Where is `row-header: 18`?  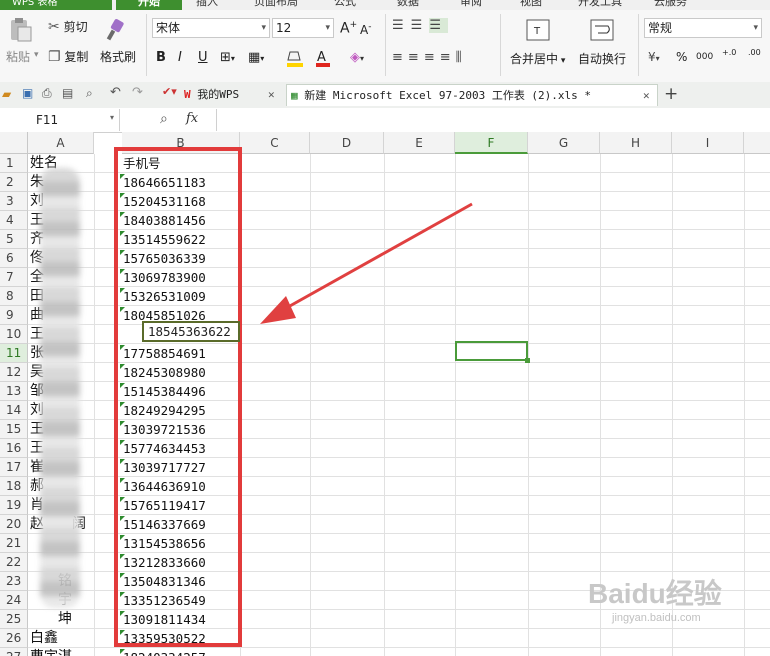 row-header: 18 is located at coordinates (14, 486).